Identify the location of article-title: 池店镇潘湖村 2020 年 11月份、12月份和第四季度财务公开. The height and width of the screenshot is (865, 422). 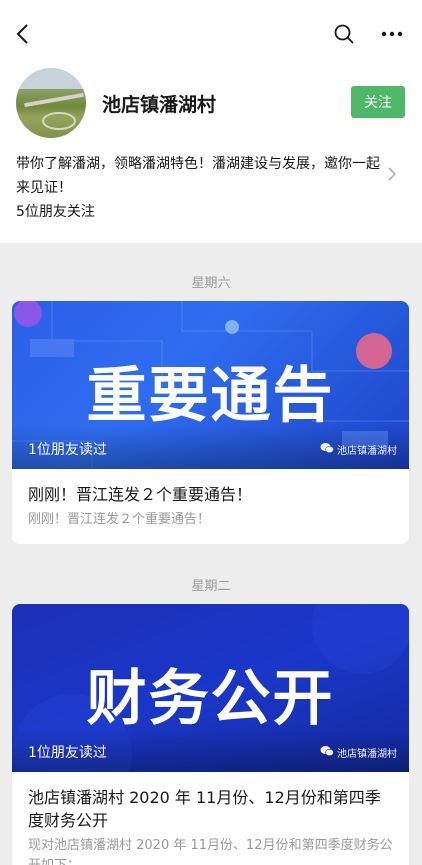
(210, 802).